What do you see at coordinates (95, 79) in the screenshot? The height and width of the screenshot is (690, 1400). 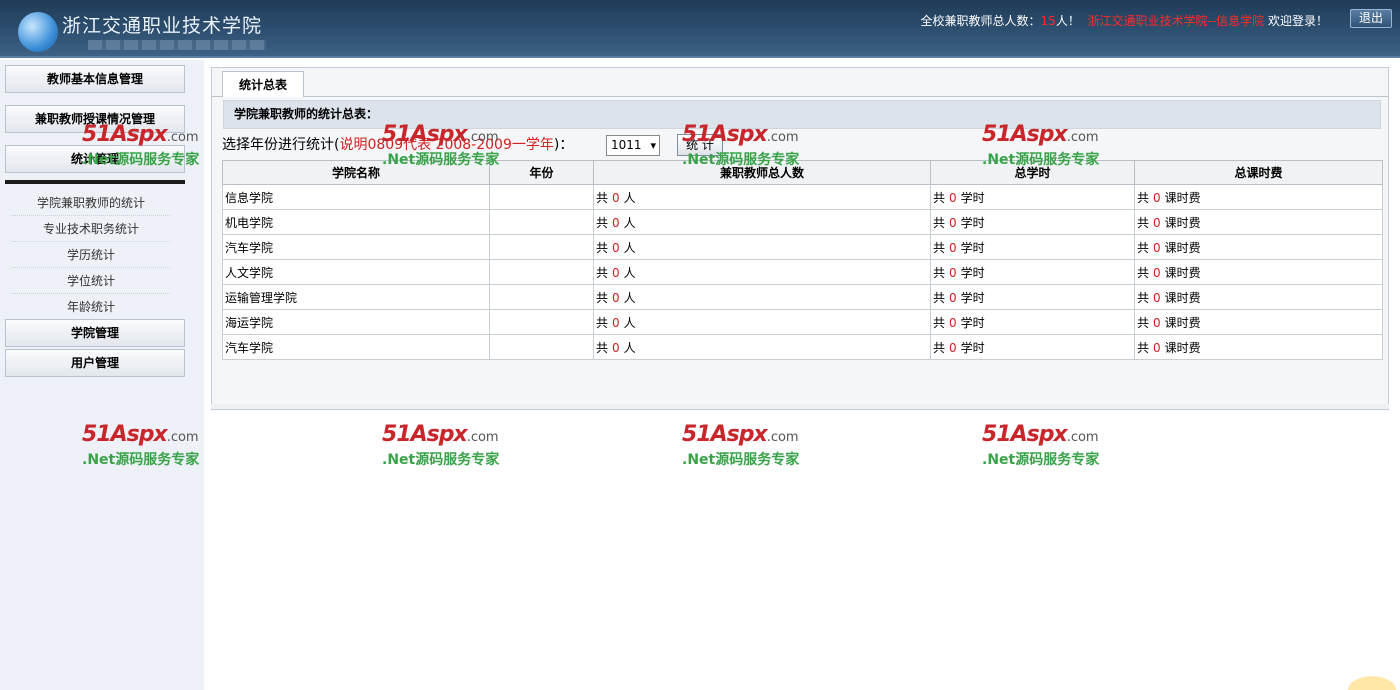 I see `menu-teacher-info: 教师基本信息管理` at bounding box center [95, 79].